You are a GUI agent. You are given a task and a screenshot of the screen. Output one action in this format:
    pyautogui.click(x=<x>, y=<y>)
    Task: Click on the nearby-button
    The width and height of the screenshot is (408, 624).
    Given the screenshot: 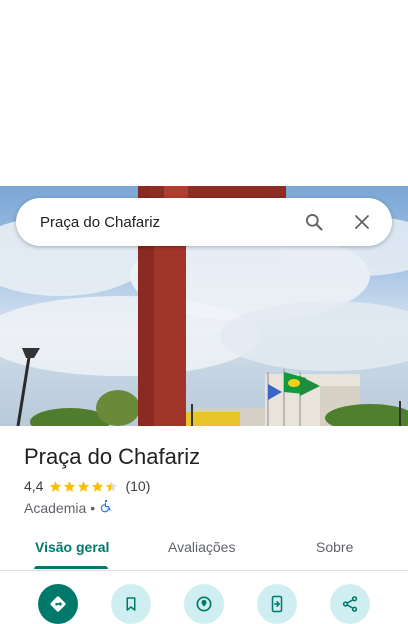 What is the action you would take?
    pyautogui.click(x=204, y=604)
    